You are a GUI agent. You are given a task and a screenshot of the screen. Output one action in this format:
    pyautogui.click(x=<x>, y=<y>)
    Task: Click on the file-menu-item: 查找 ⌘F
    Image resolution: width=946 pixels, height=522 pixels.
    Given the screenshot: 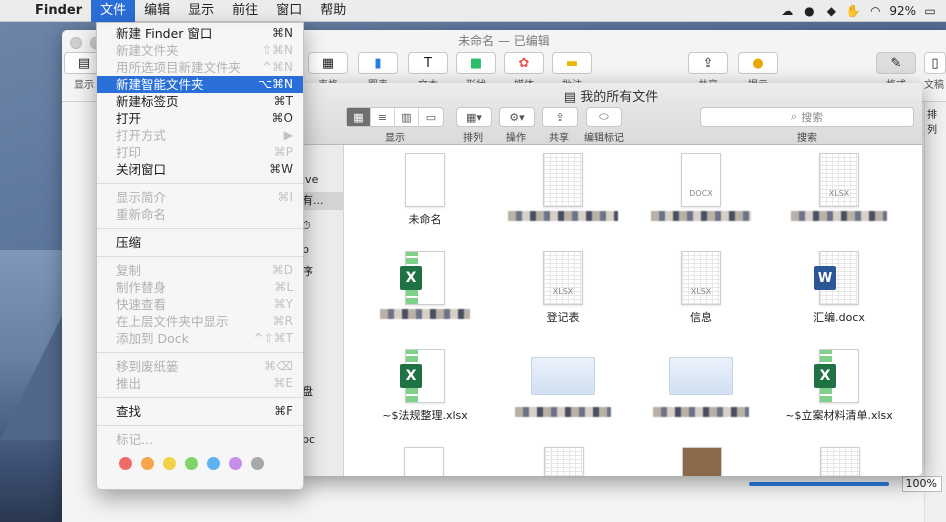 What is the action you would take?
    pyautogui.click(x=200, y=411)
    